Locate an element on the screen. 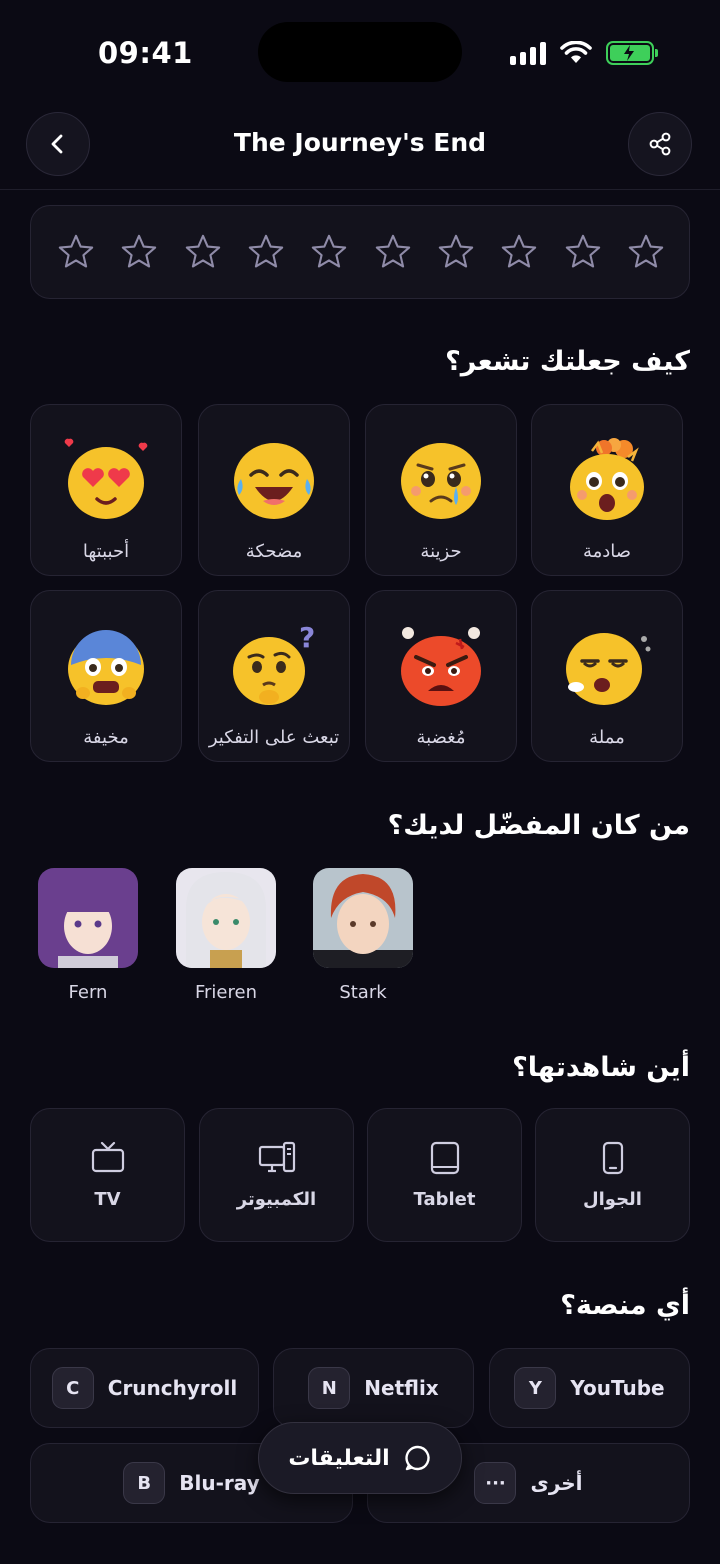 This screenshot has height=1564, width=720. comments-label: التعليقات is located at coordinates (339, 1458).